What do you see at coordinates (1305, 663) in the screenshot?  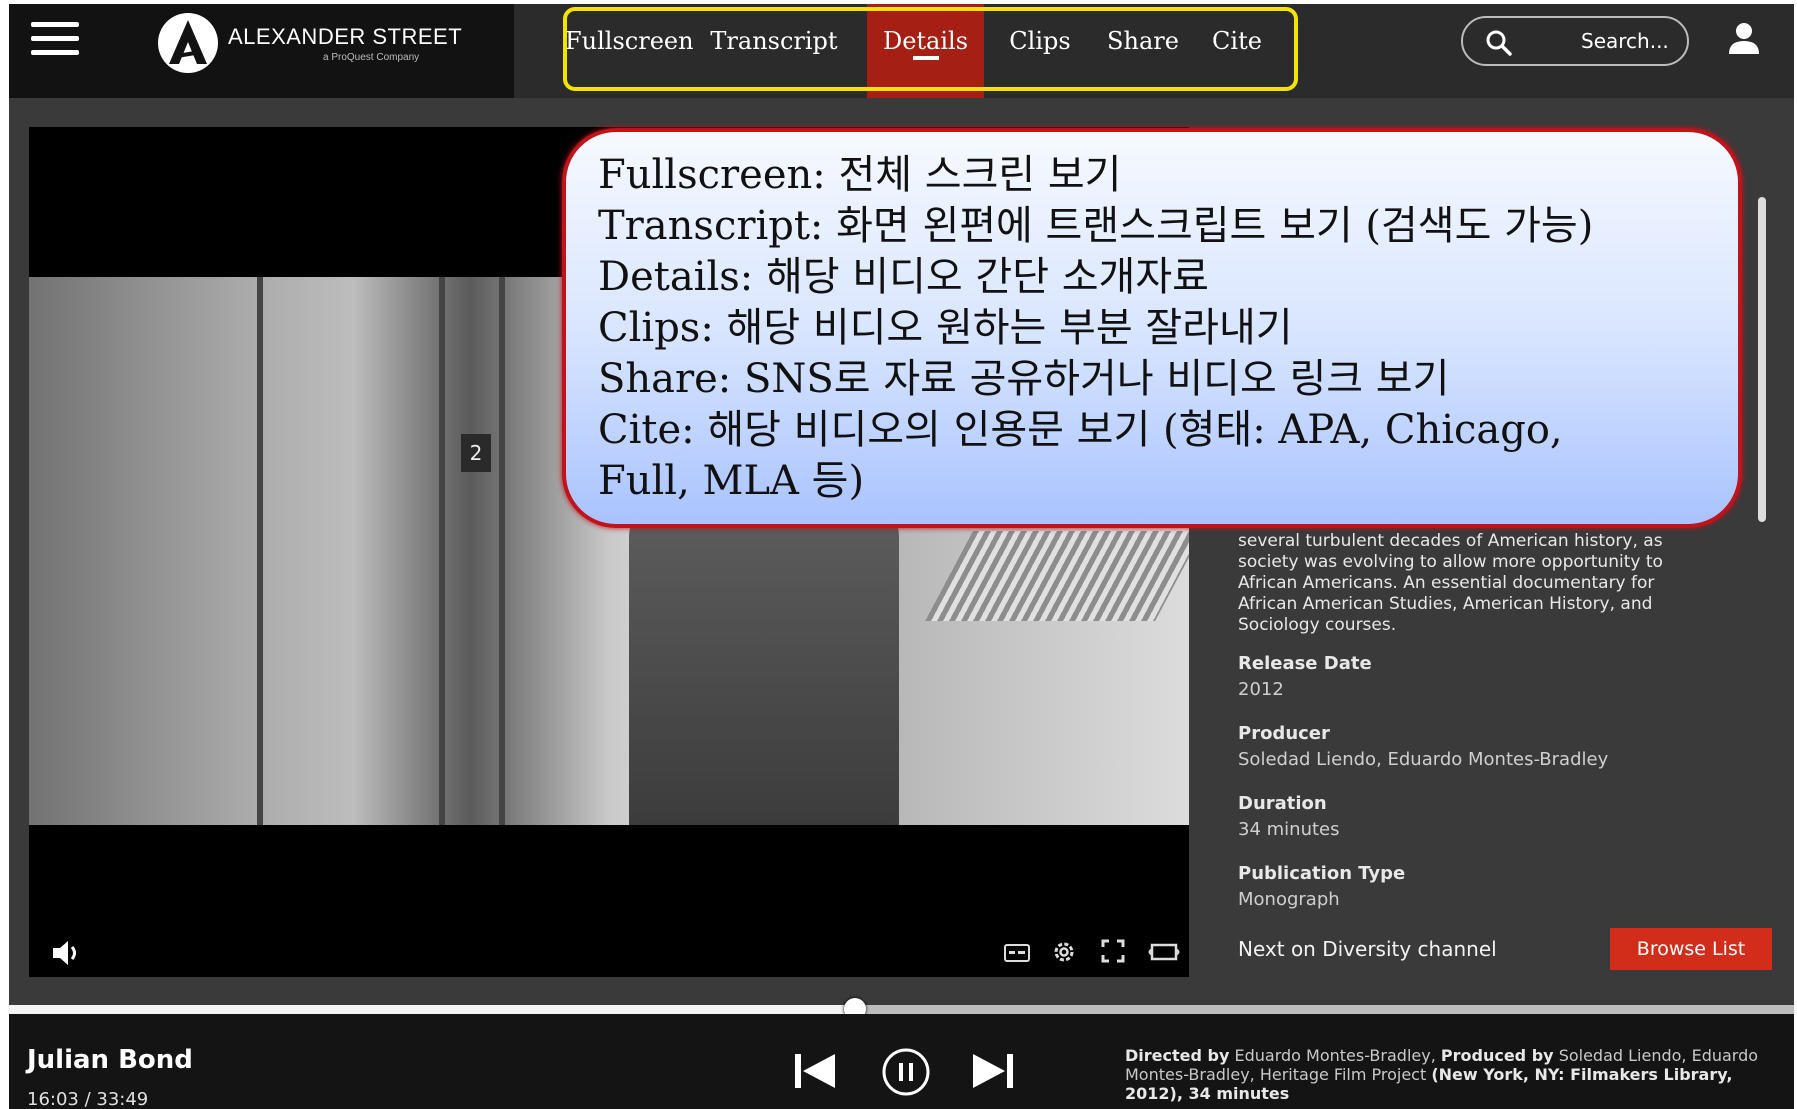 I see `release-date-label: Release Date` at bounding box center [1305, 663].